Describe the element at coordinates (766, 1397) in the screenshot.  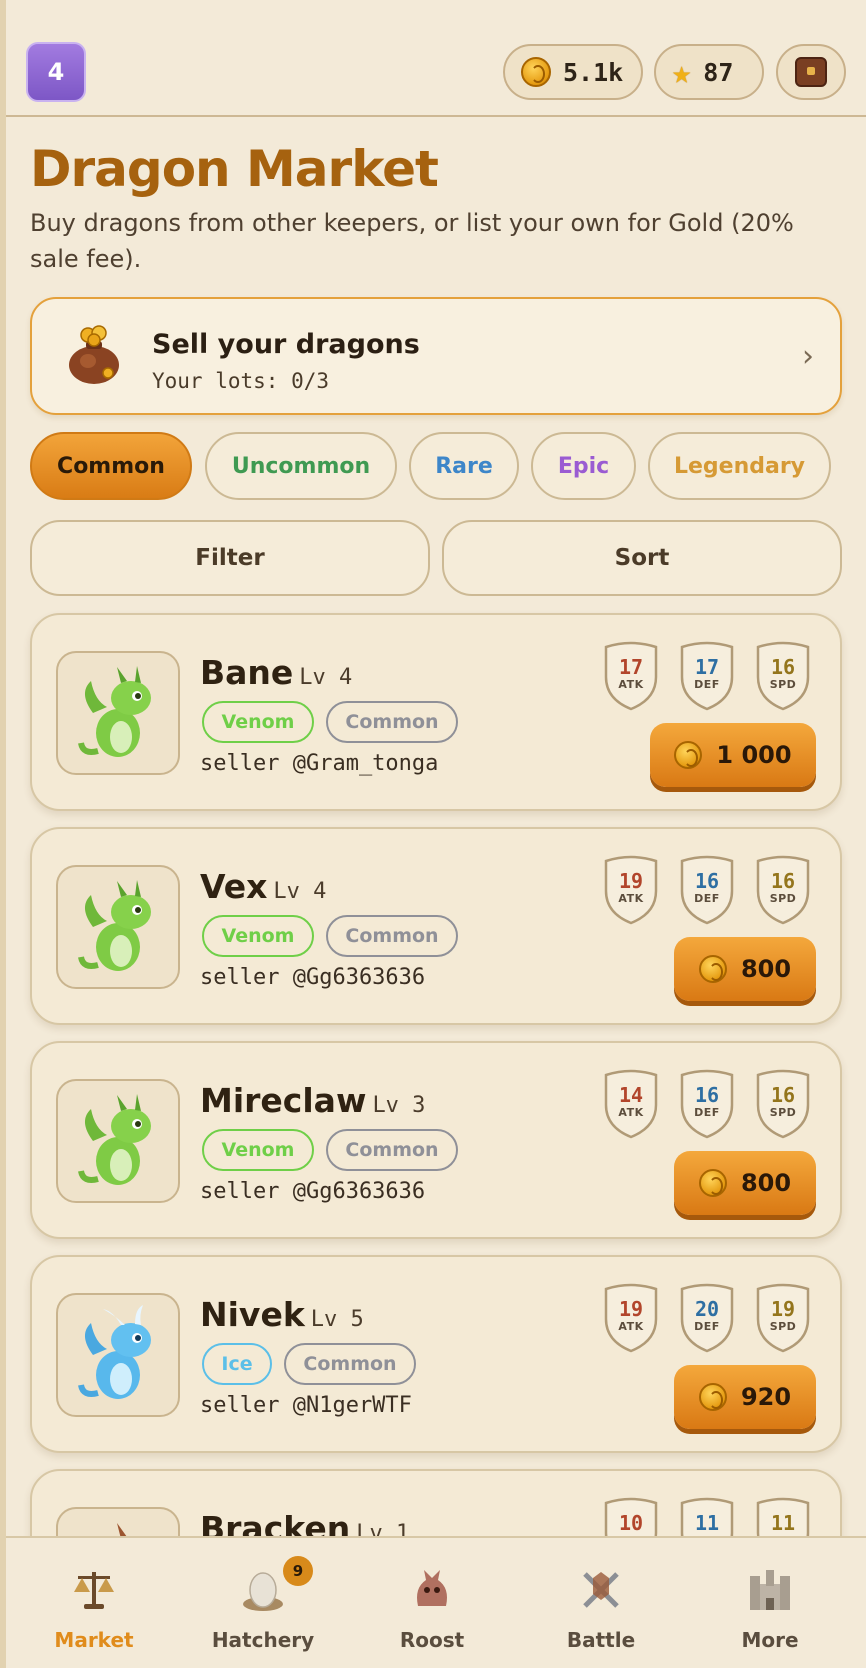
I see `price-amount: 920` at that location.